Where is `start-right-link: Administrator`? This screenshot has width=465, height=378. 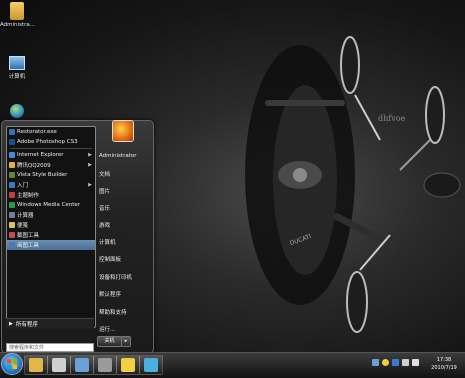
start-right-link: Administrator is located at coordinates (118, 156).